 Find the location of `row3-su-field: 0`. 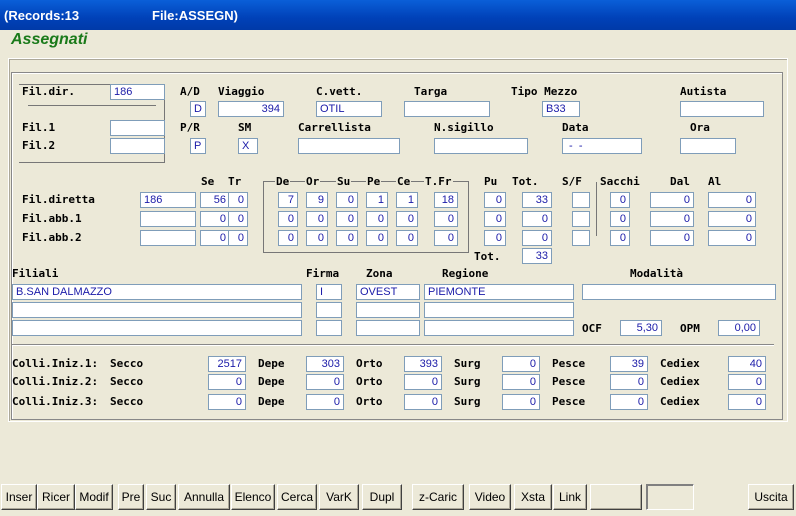

row3-su-field: 0 is located at coordinates (347, 238).